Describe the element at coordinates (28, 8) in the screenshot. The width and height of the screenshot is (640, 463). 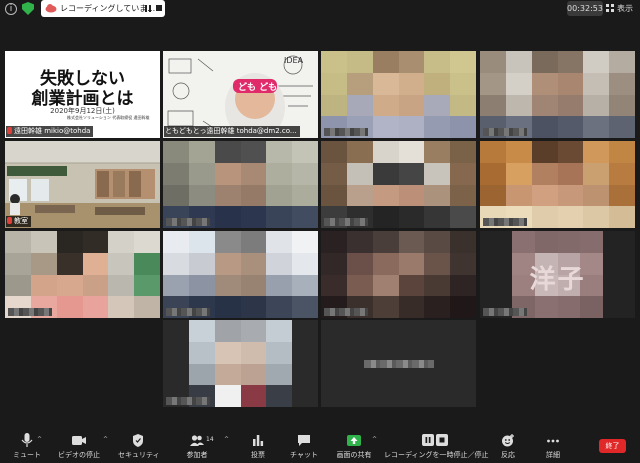
I see `encryption-shield-icon` at that location.